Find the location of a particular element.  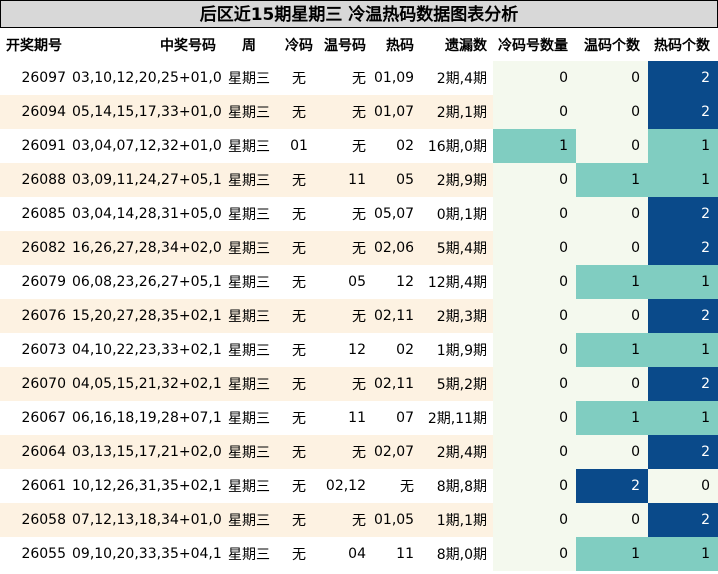

hot-cell: 02,07 is located at coordinates (399, 452).